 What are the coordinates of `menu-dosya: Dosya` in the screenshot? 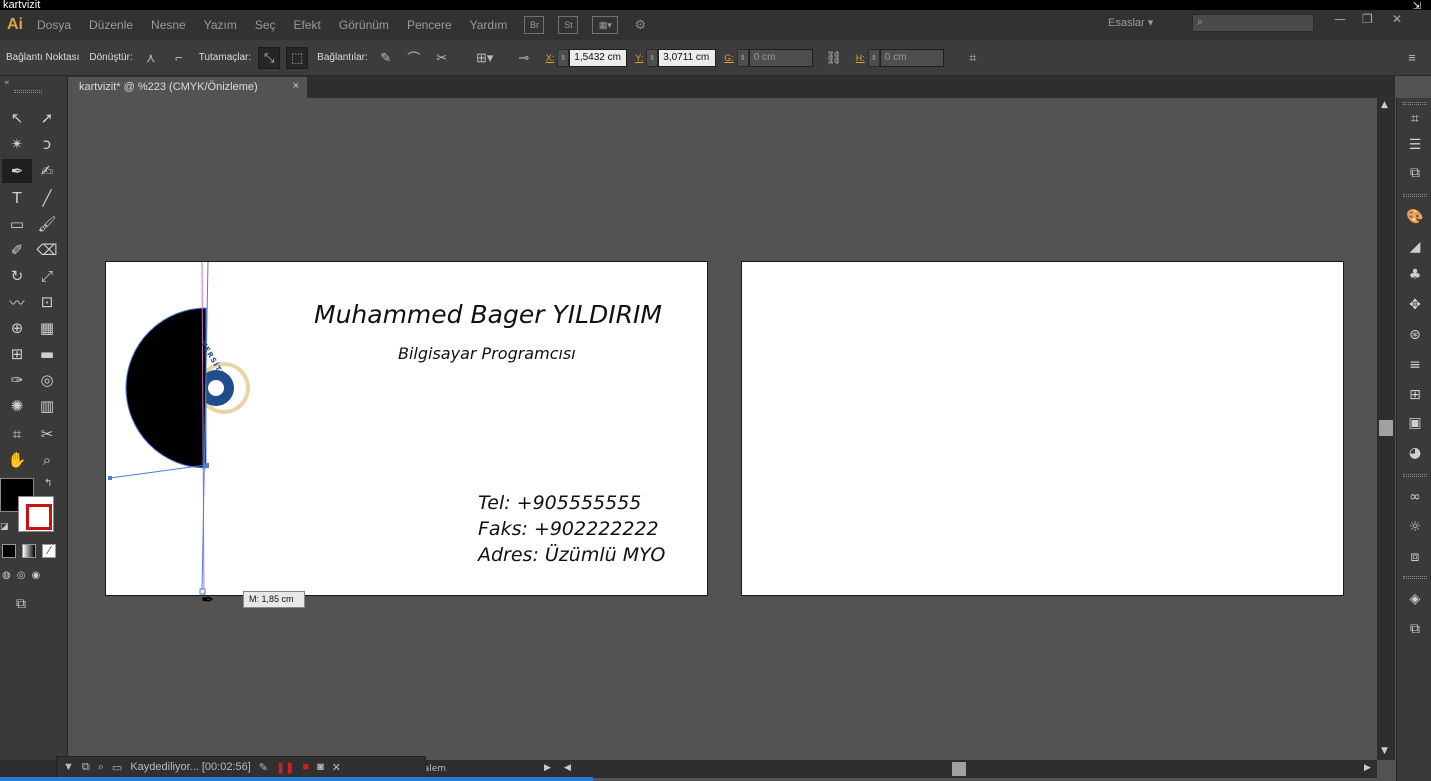 It's located at (54, 25).